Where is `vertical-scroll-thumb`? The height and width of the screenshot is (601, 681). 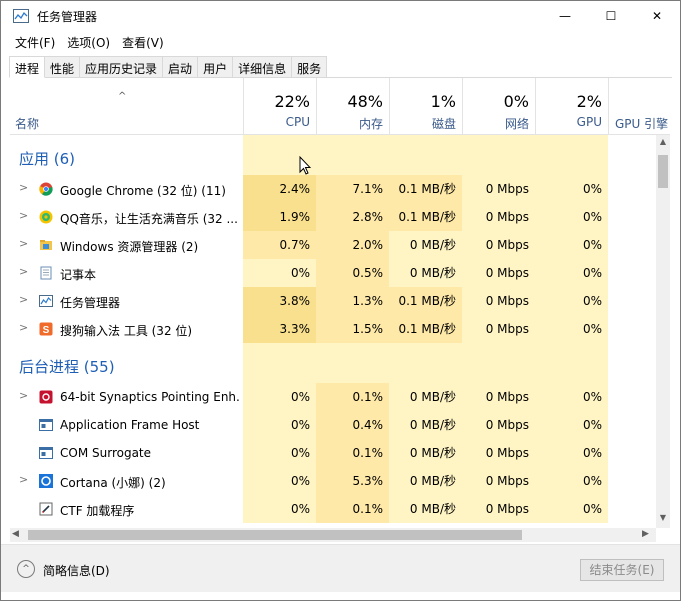 vertical-scroll-thumb is located at coordinates (663, 171).